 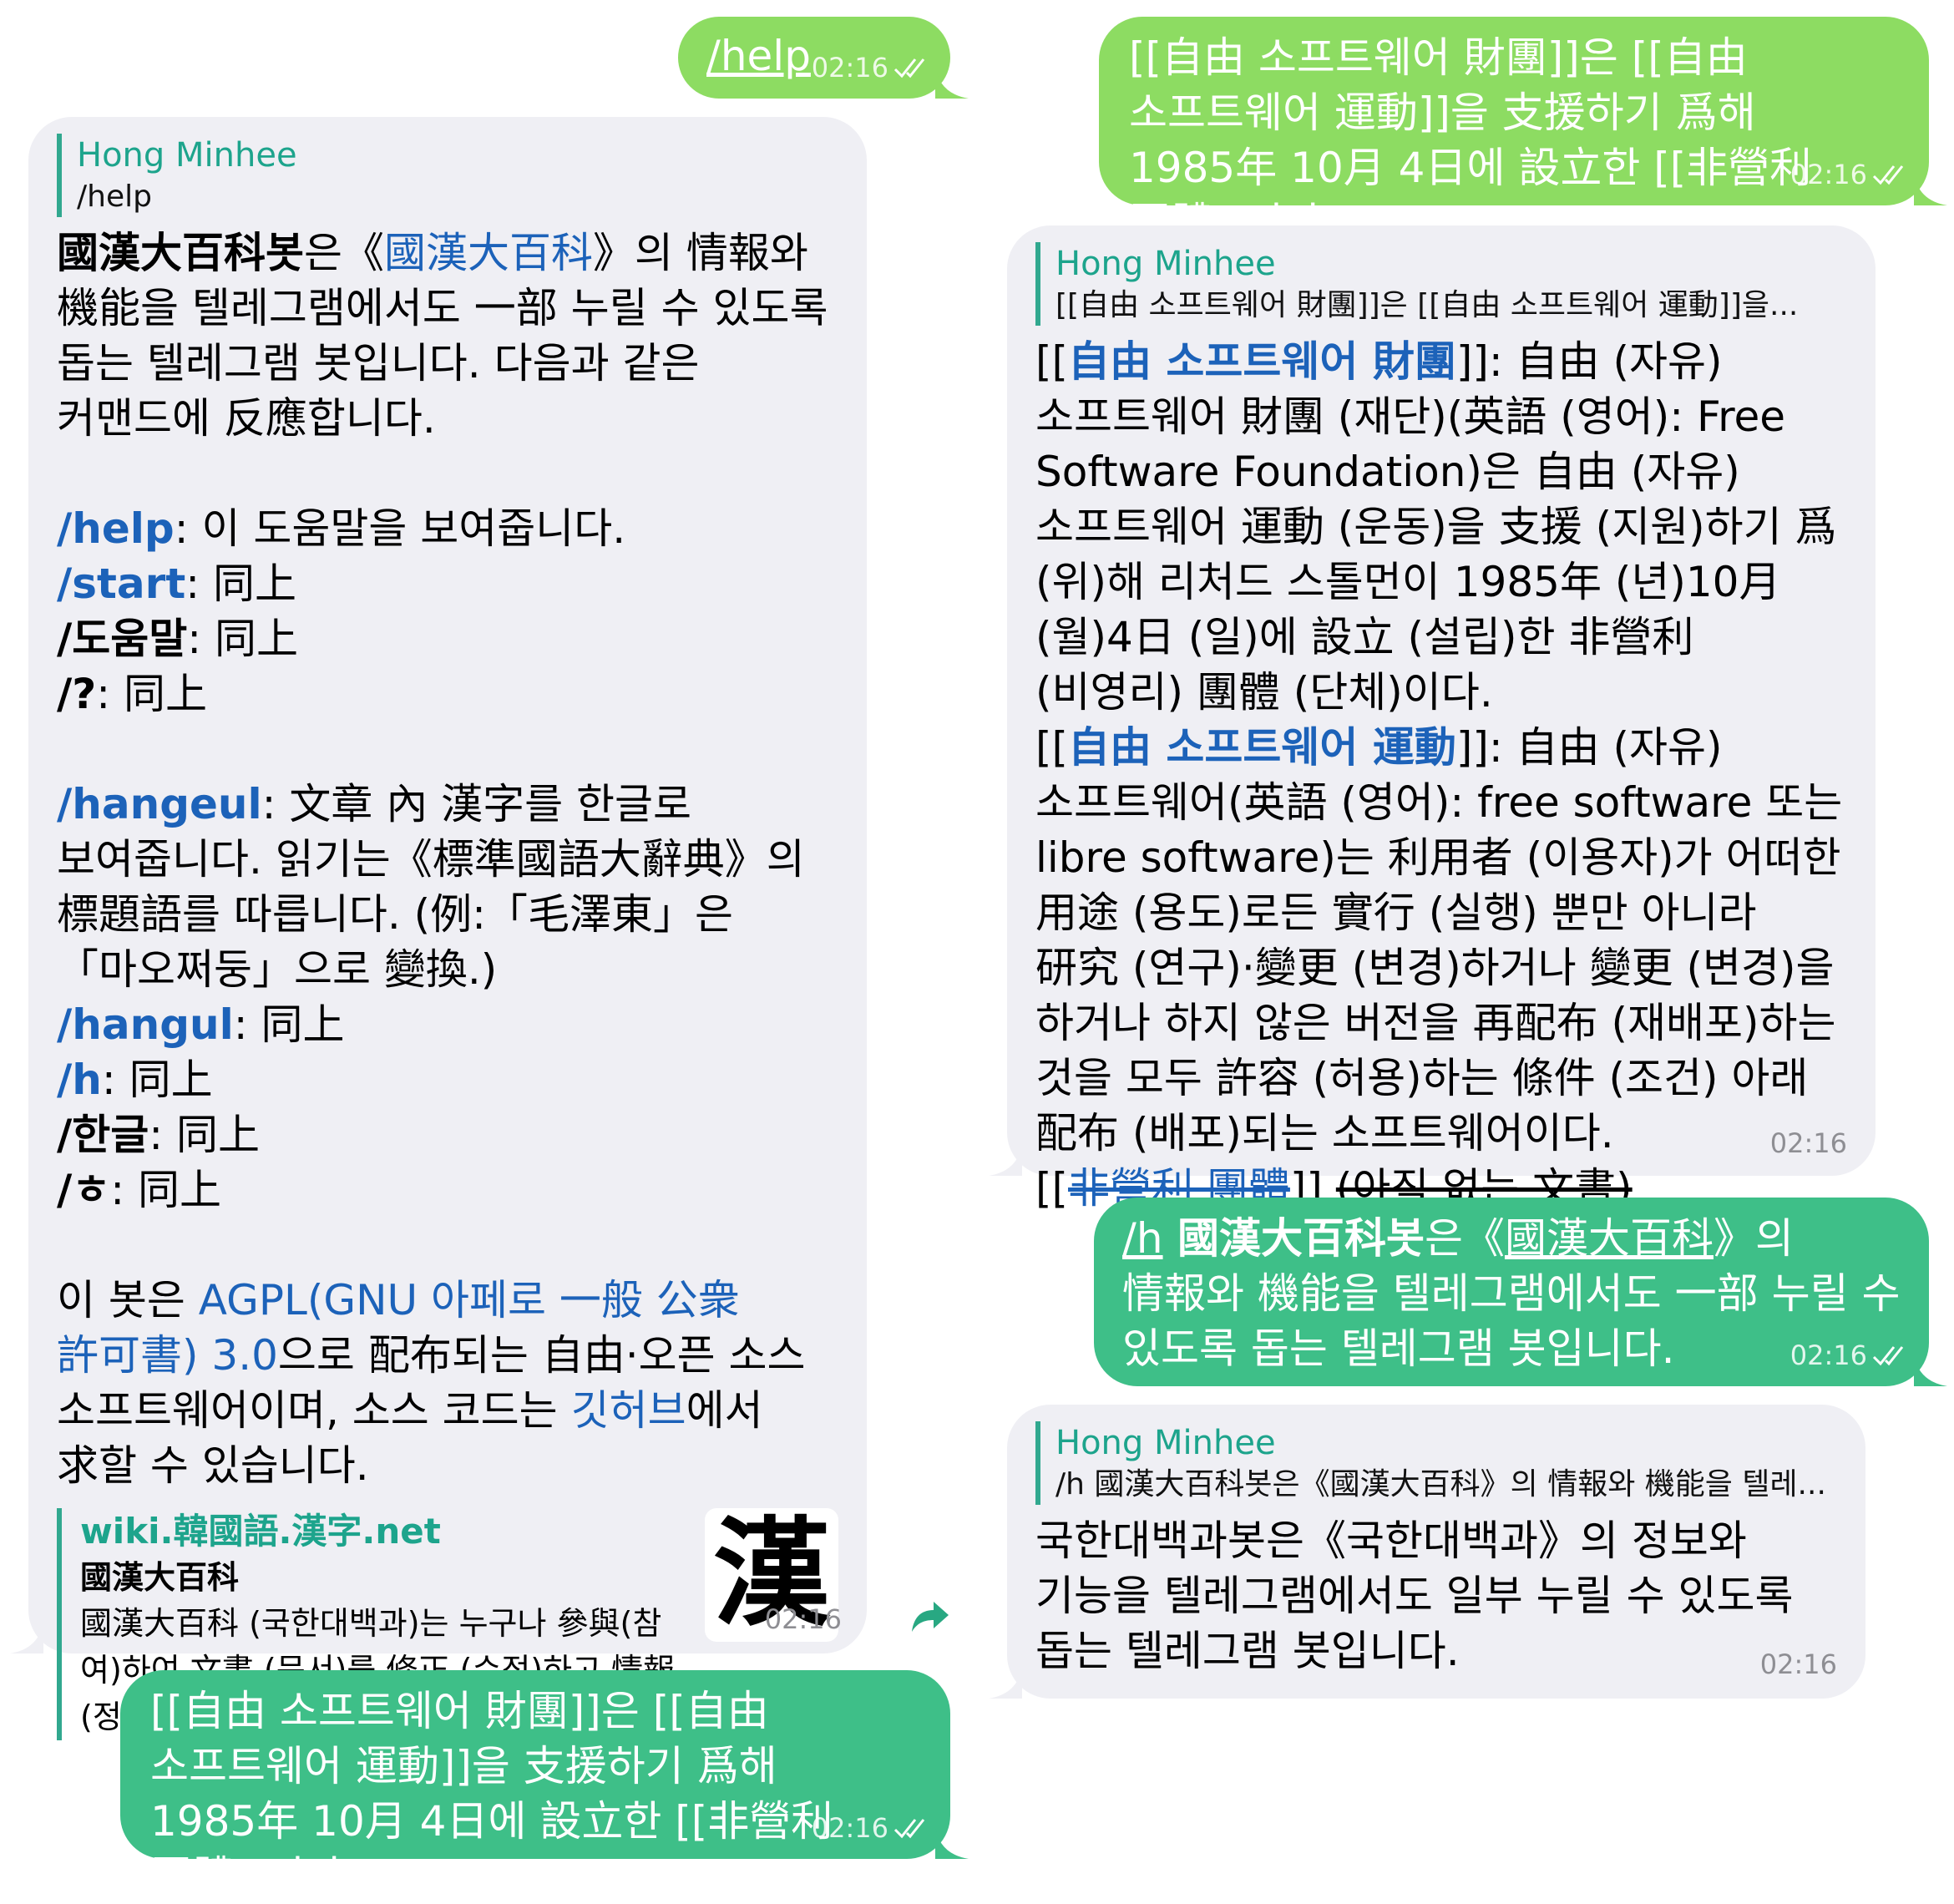 I want to click on command-link-hangul: /hangul, so click(x=145, y=1024).